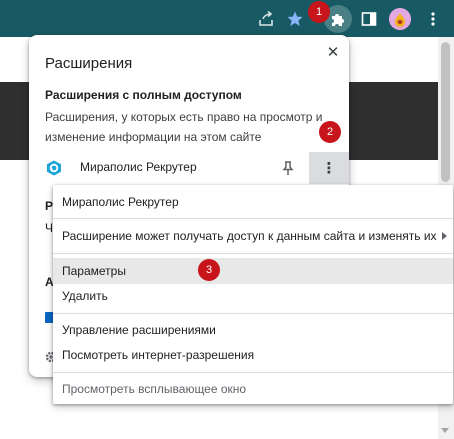 Image resolution: width=454 pixels, height=439 pixels. I want to click on menu-item-manage-extensions: Управление расширениями, so click(253, 330).